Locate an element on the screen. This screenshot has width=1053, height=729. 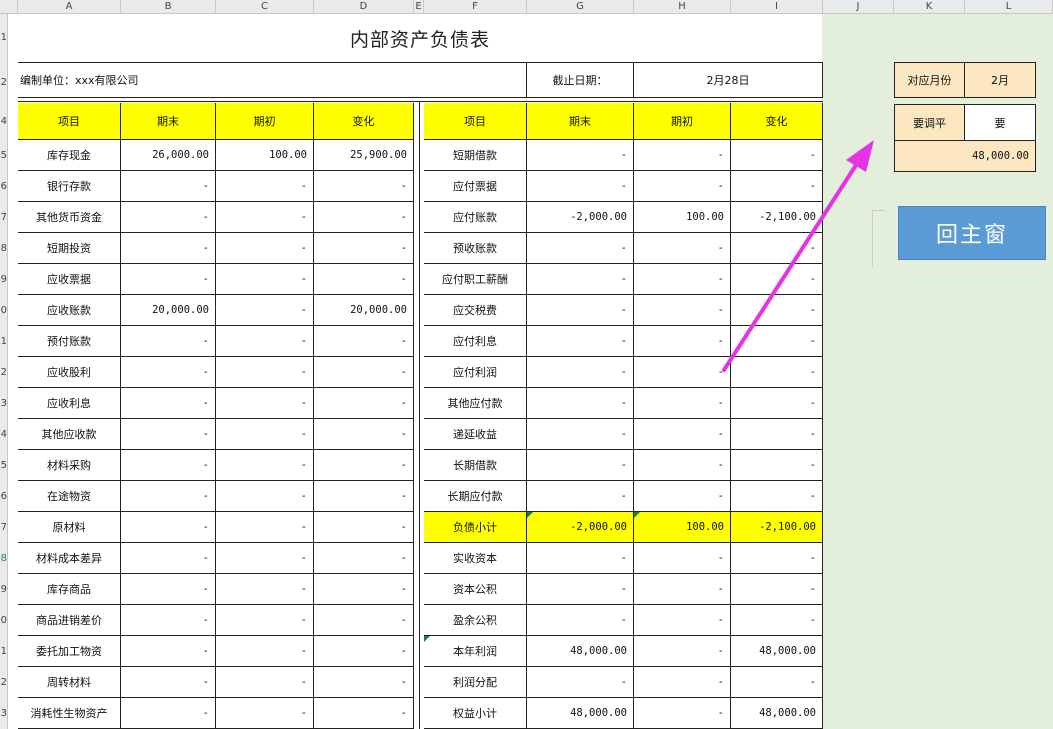
arrow-annotation is located at coordinates (798, 256).